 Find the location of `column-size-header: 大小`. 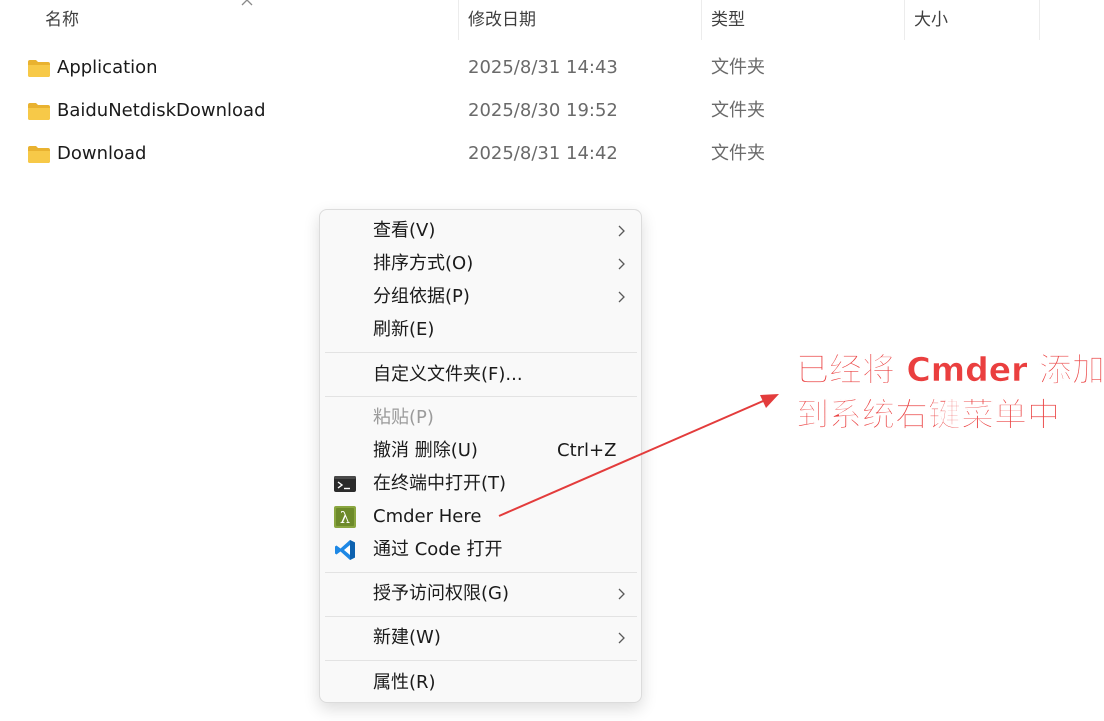

column-size-header: 大小 is located at coordinates (931, 20).